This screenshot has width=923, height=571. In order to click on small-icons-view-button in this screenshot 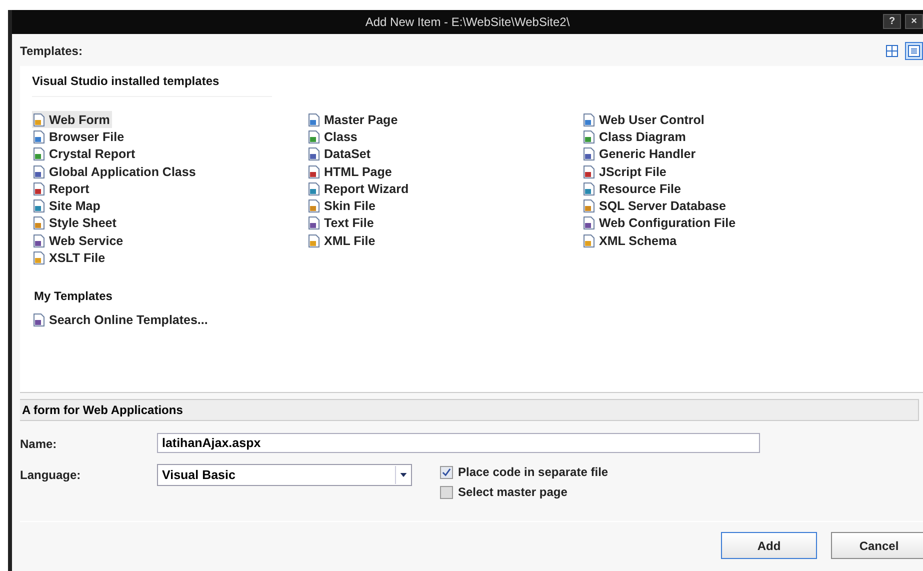, I will do `click(914, 51)`.